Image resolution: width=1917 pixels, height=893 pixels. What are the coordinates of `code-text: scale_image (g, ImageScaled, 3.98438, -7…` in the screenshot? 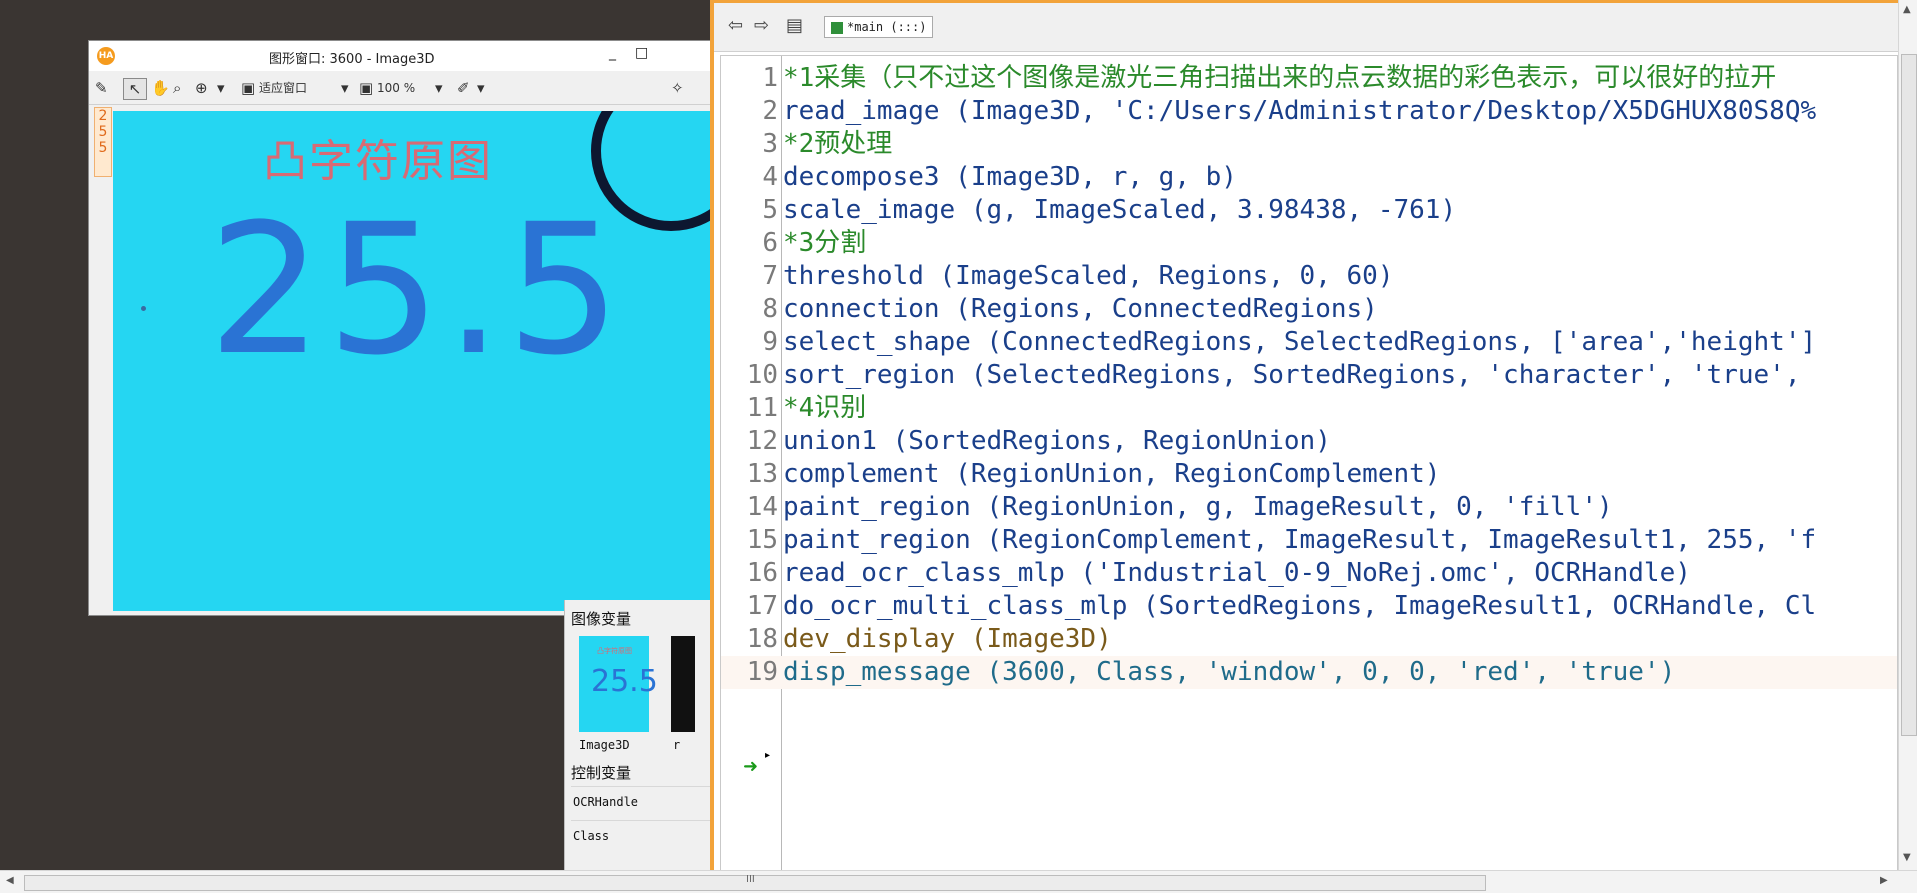 It's located at (1120, 210).